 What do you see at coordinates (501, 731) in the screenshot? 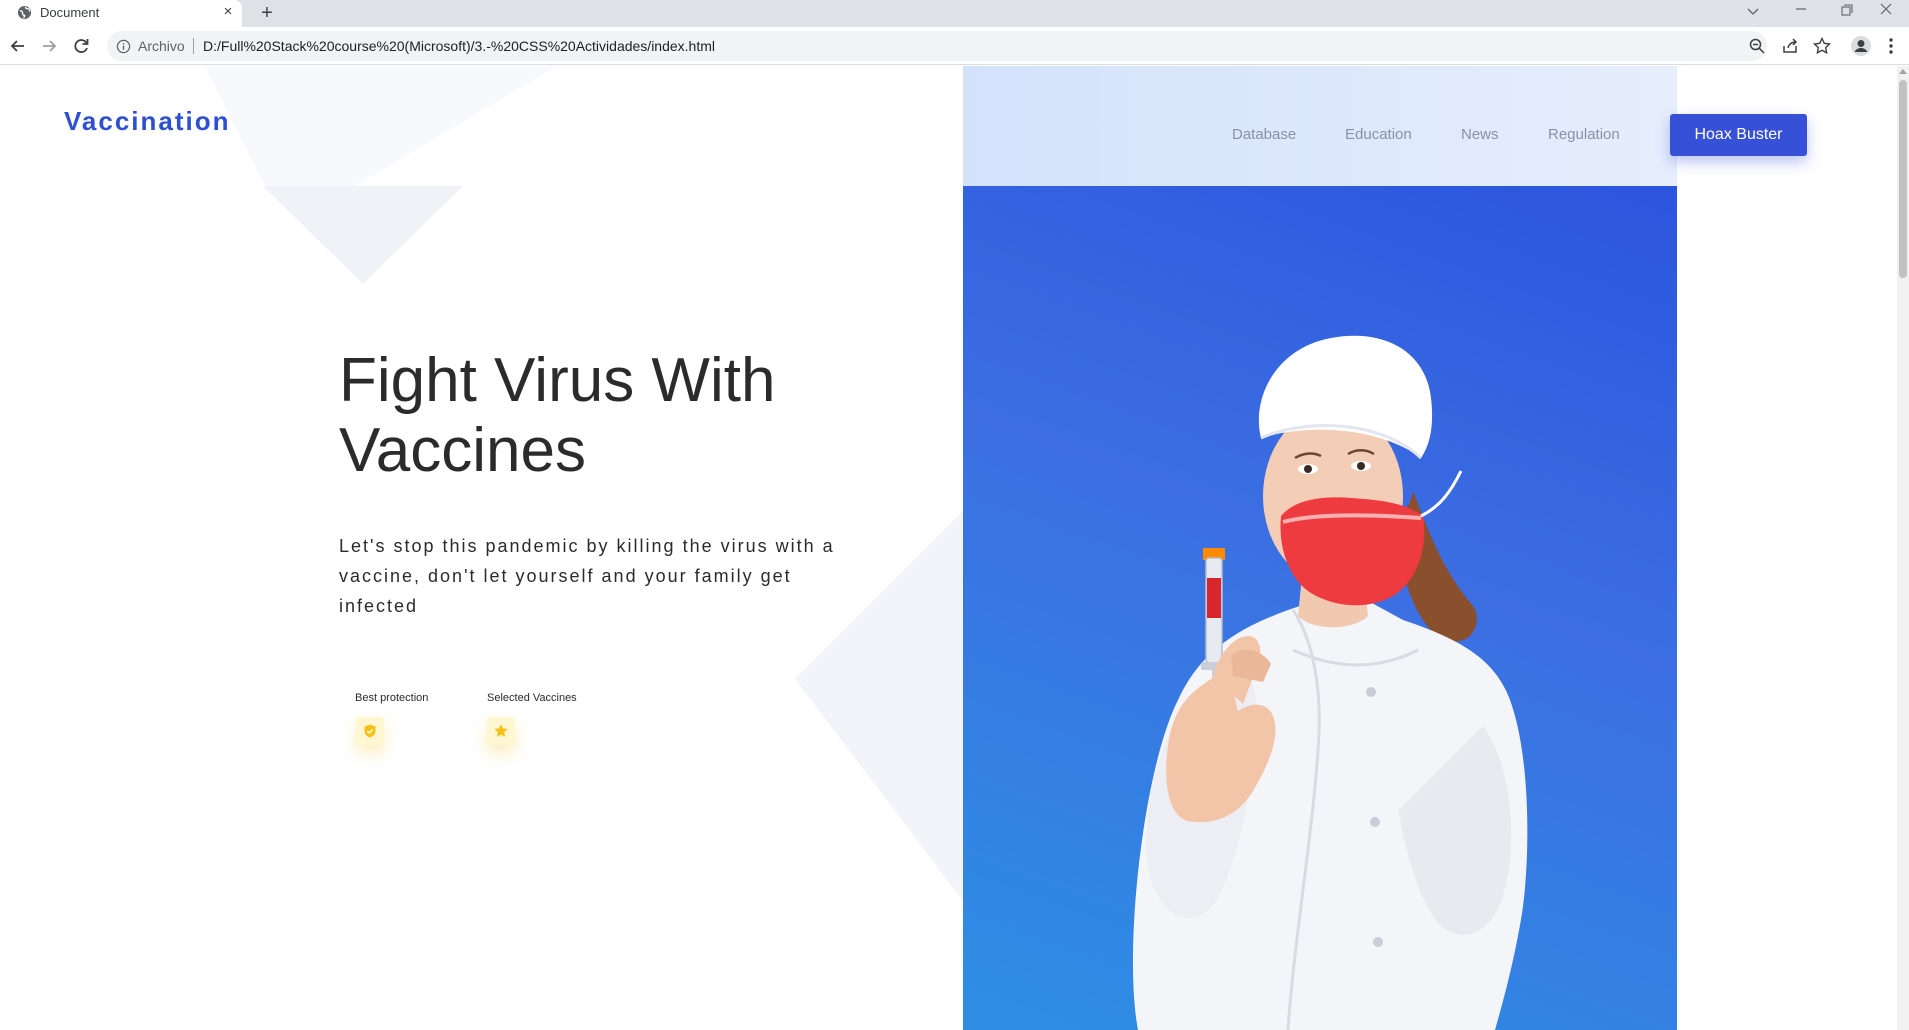
I see `star-icon` at bounding box center [501, 731].